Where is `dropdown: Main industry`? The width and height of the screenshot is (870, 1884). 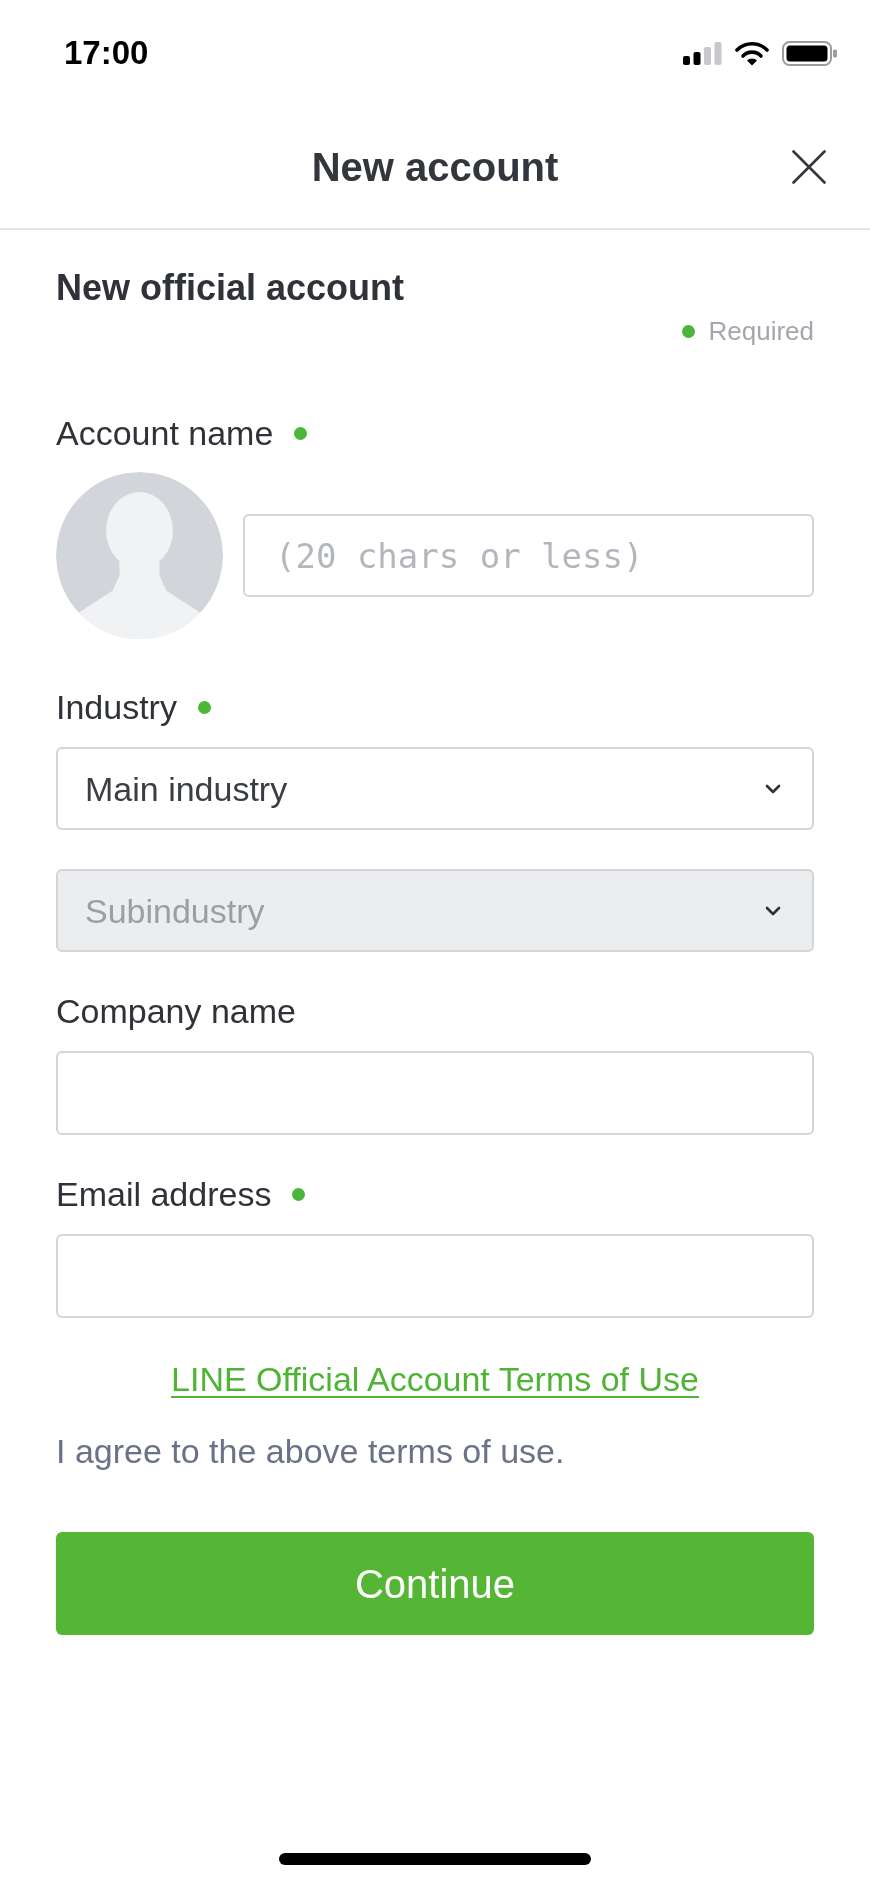
dropdown: Main industry is located at coordinates (435, 788).